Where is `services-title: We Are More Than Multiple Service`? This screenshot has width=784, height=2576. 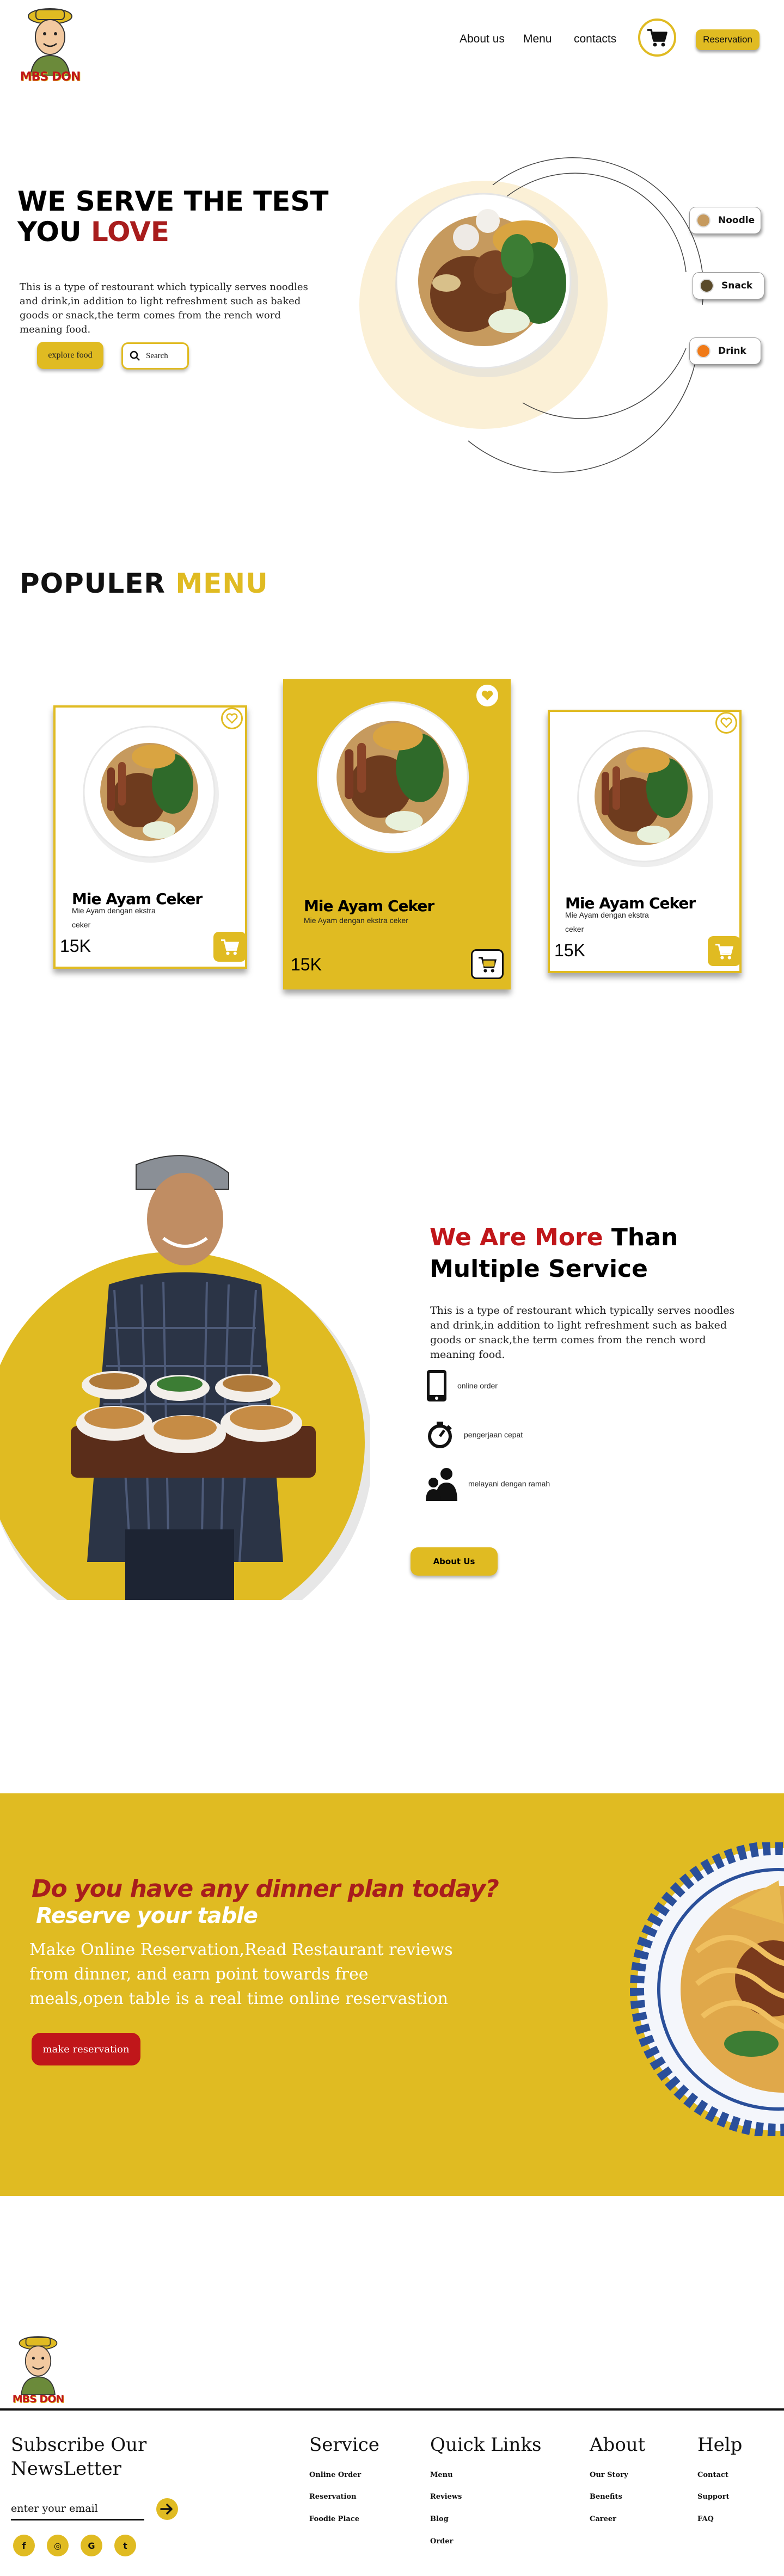 services-title: We Are More Than Multiple Service is located at coordinates (554, 1253).